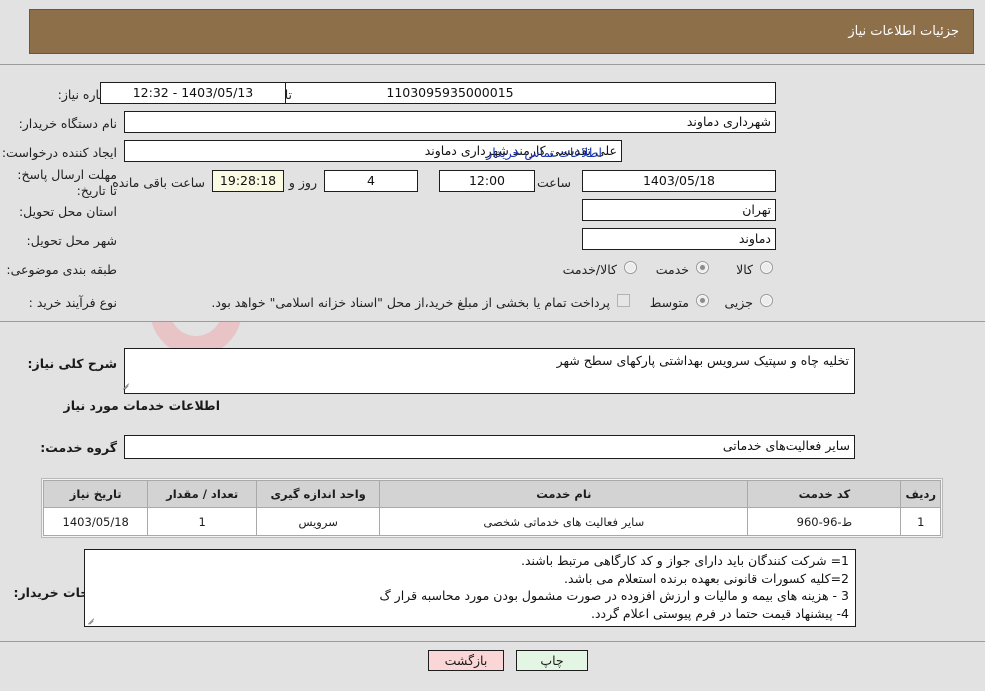 The height and width of the screenshot is (691, 985). Describe the element at coordinates (744, 269) in the screenshot. I see `radio-category-kala-label: کالا` at that location.